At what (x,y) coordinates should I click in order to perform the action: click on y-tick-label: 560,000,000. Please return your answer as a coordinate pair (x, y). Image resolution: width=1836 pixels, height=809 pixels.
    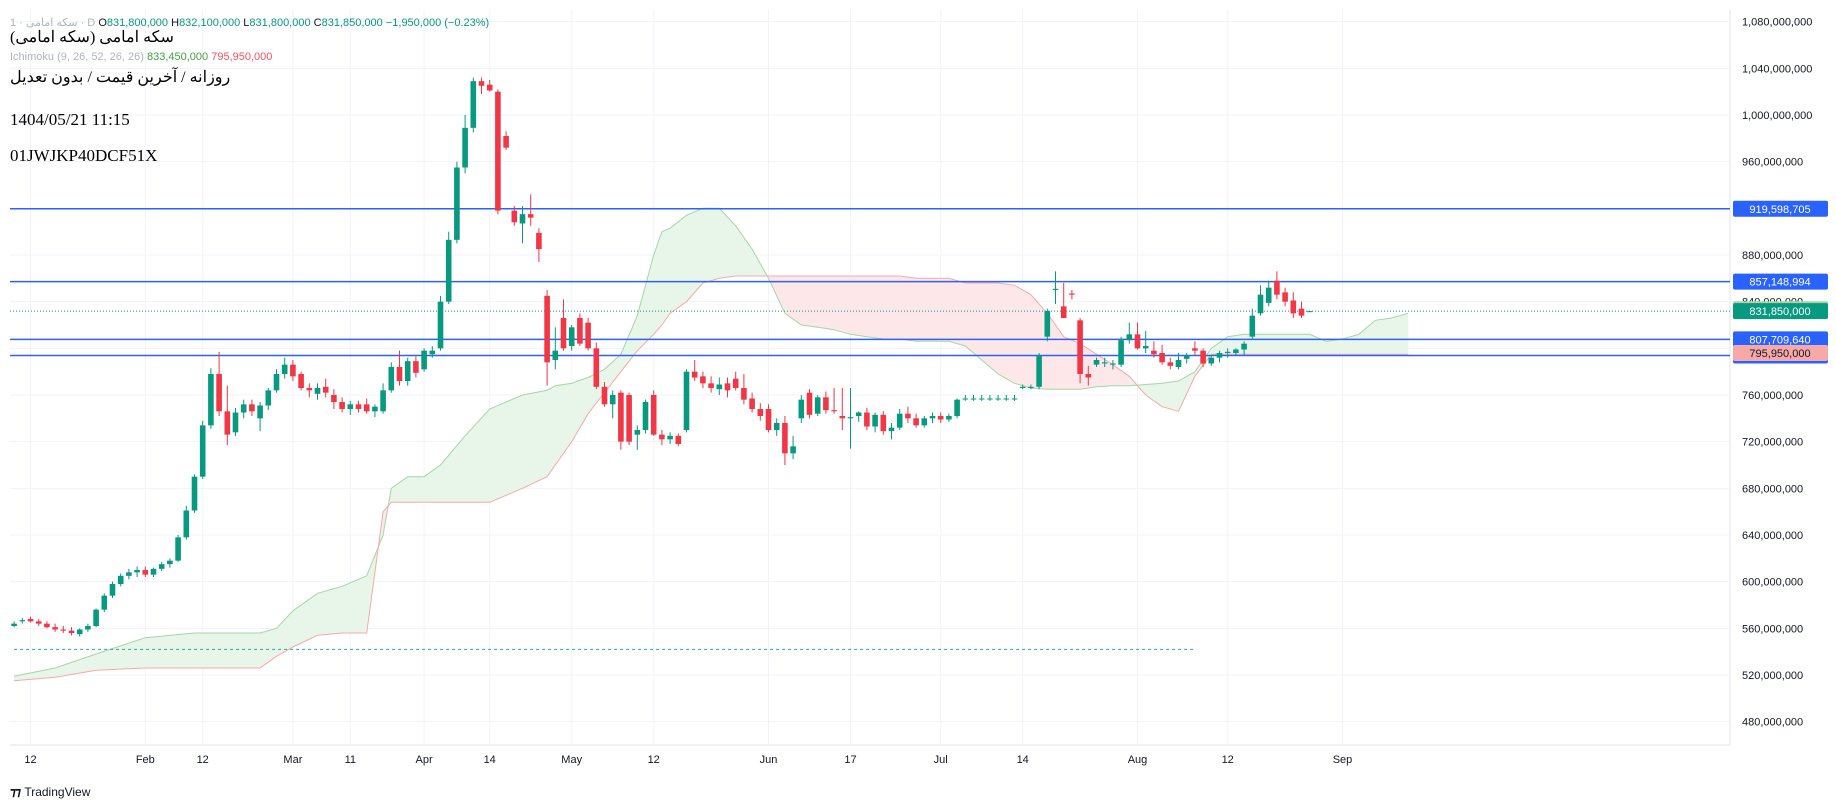
    Looking at the image, I should click on (1772, 629).